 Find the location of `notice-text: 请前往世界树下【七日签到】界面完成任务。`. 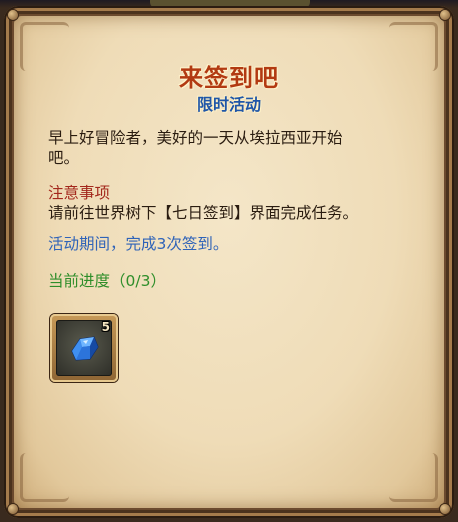

notice-text: 请前往世界树下【七日签到】界面完成任务。 is located at coordinates (203, 213).